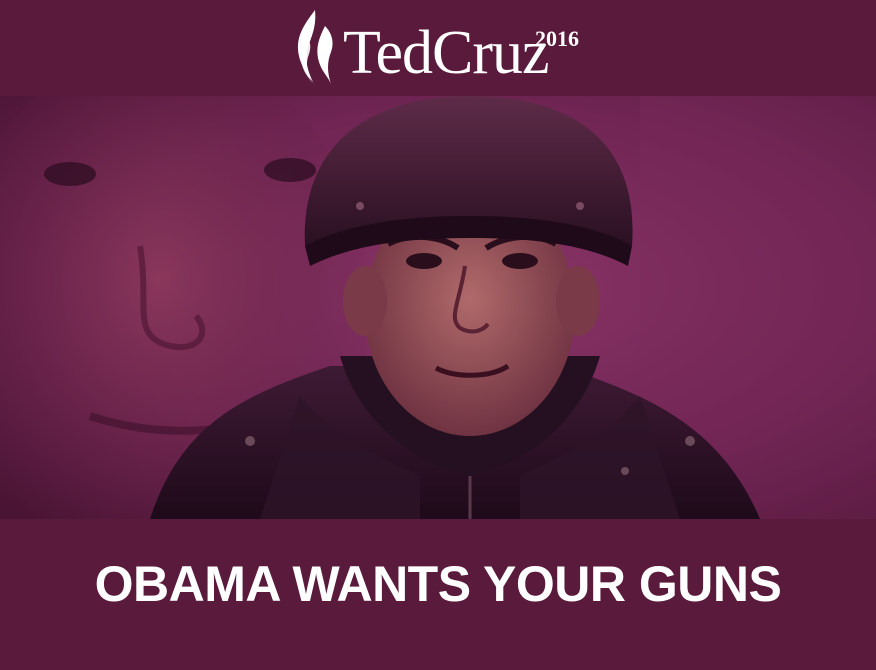 Image resolution: width=876 pixels, height=670 pixels. What do you see at coordinates (557, 38) in the screenshot?
I see `logo-year: 2016` at bounding box center [557, 38].